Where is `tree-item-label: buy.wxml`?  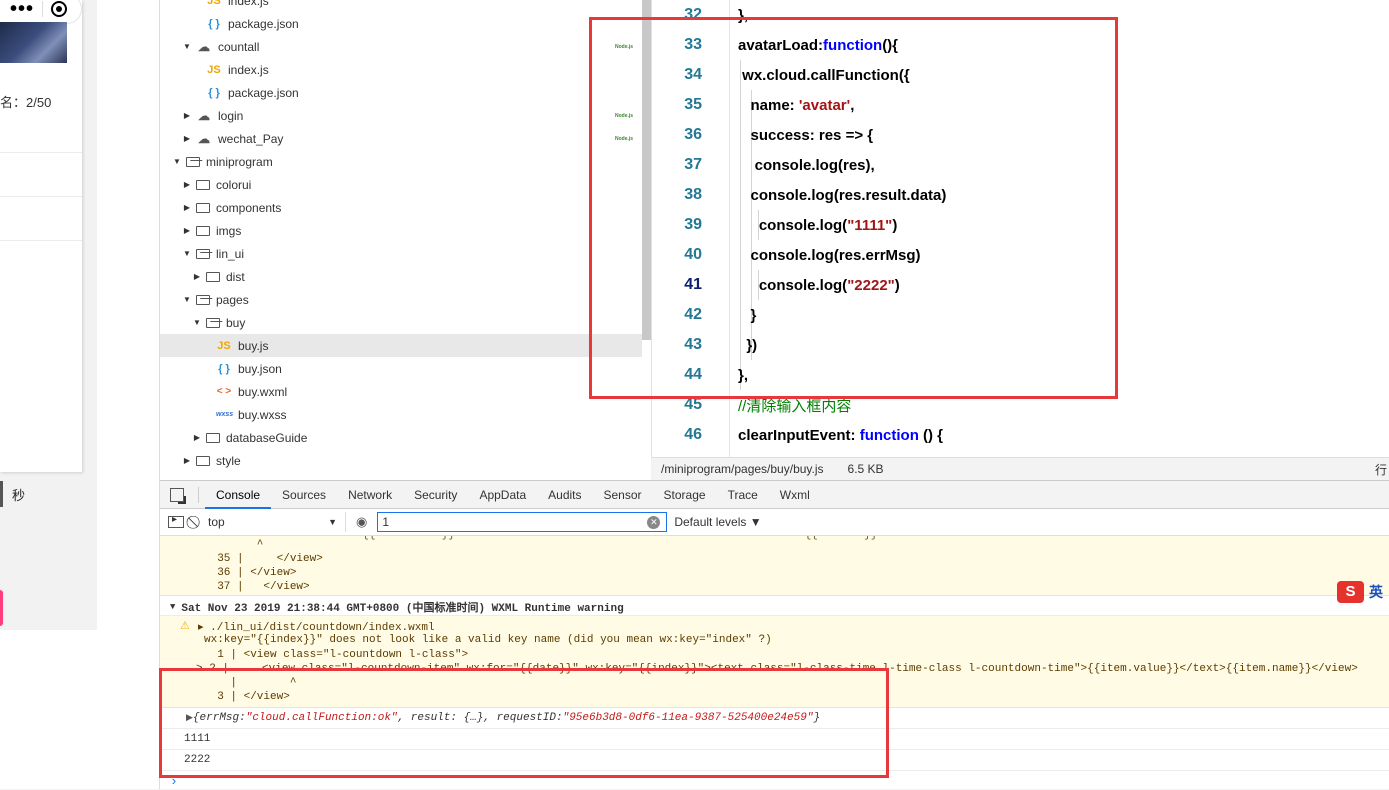
tree-item-label: buy.wxml is located at coordinates (263, 391).